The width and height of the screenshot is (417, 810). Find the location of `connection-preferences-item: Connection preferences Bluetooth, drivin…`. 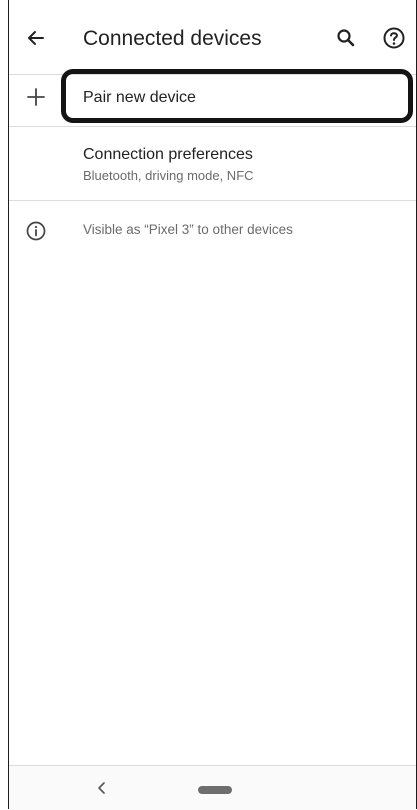

connection-preferences-item: Connection preferences Bluetooth, drivin… is located at coordinates (212, 163).